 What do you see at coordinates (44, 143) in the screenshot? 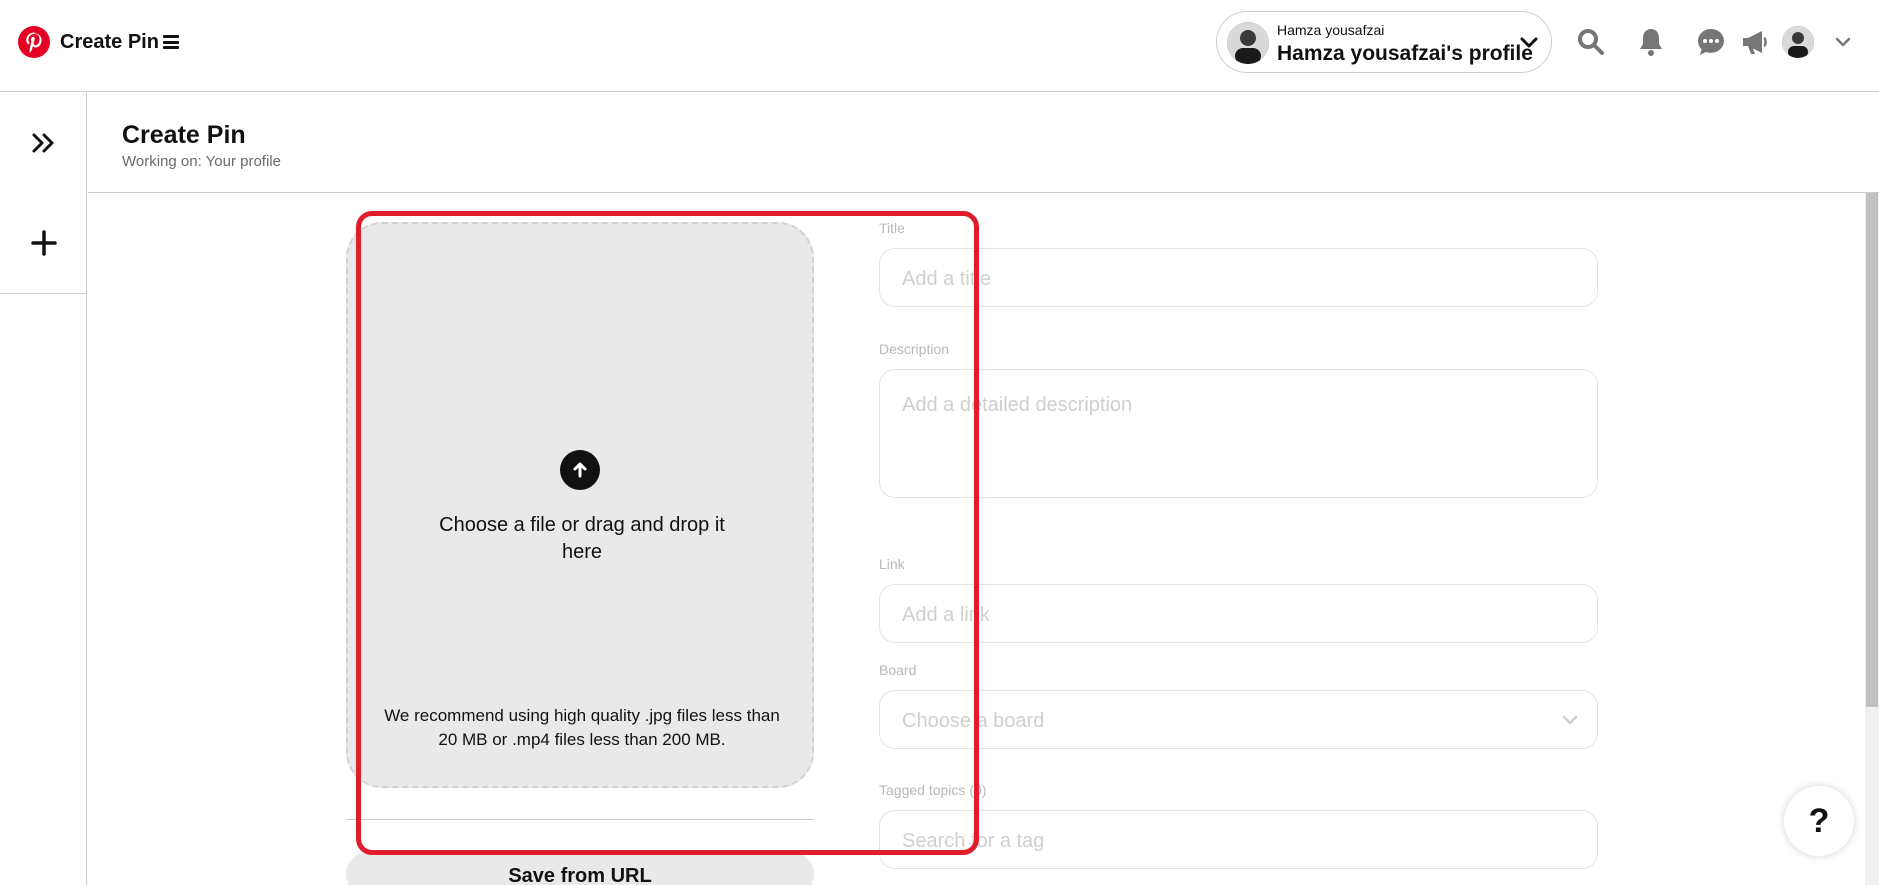
I see `double-chevron-right-icon` at bounding box center [44, 143].